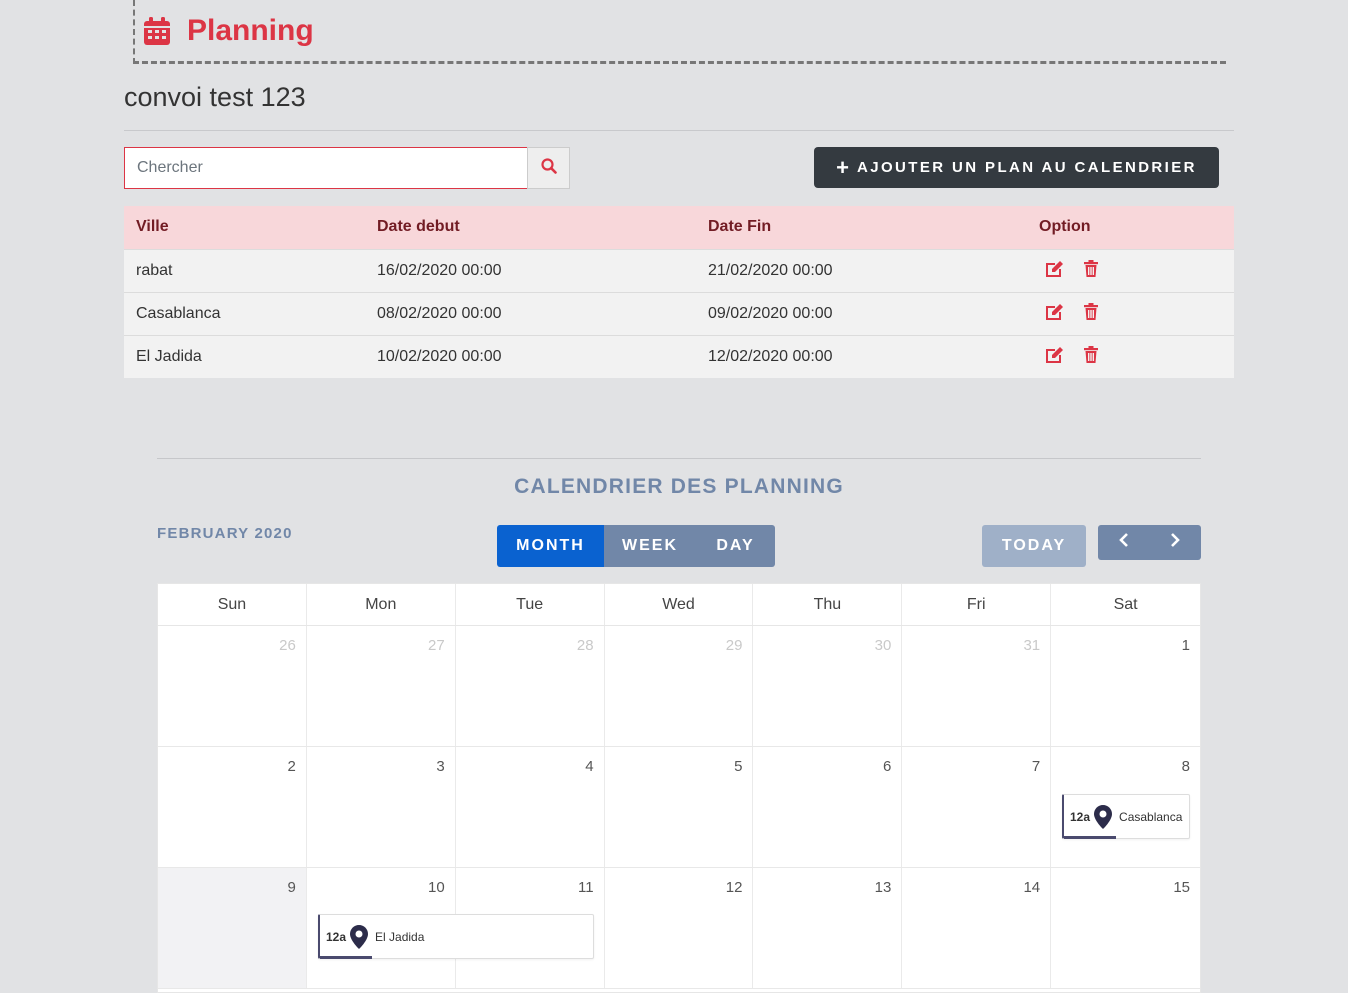  I want to click on chevron-left-icon, so click(1123, 542).